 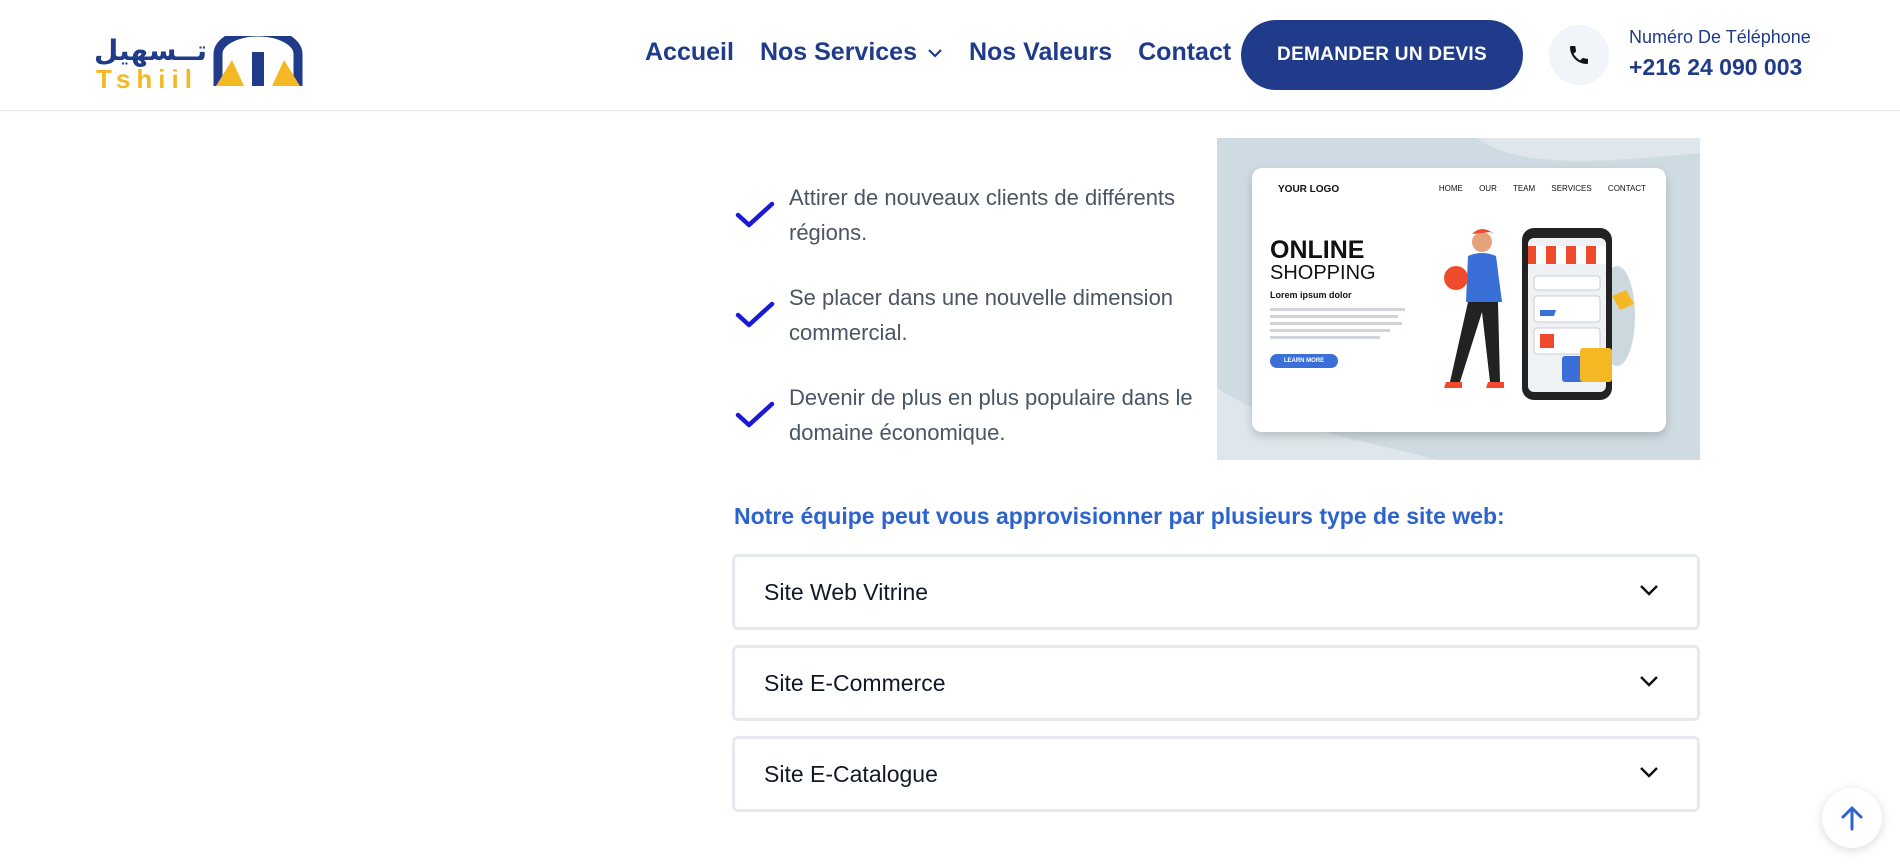 What do you see at coordinates (1216, 592) in the screenshot?
I see `accordion-site-web-vitrine: Site Web Vitrine` at bounding box center [1216, 592].